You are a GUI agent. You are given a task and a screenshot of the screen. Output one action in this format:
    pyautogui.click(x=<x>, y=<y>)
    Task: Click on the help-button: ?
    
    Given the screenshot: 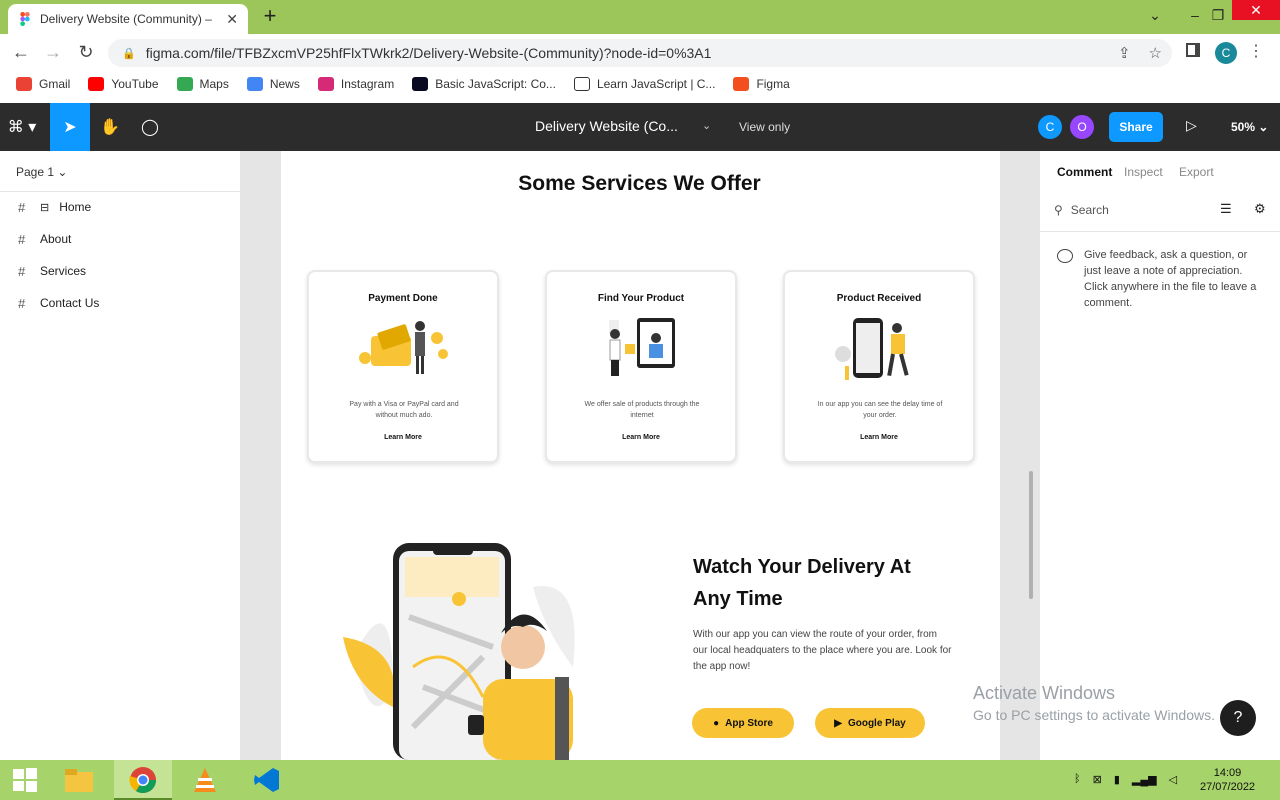 What is the action you would take?
    pyautogui.click(x=1238, y=718)
    